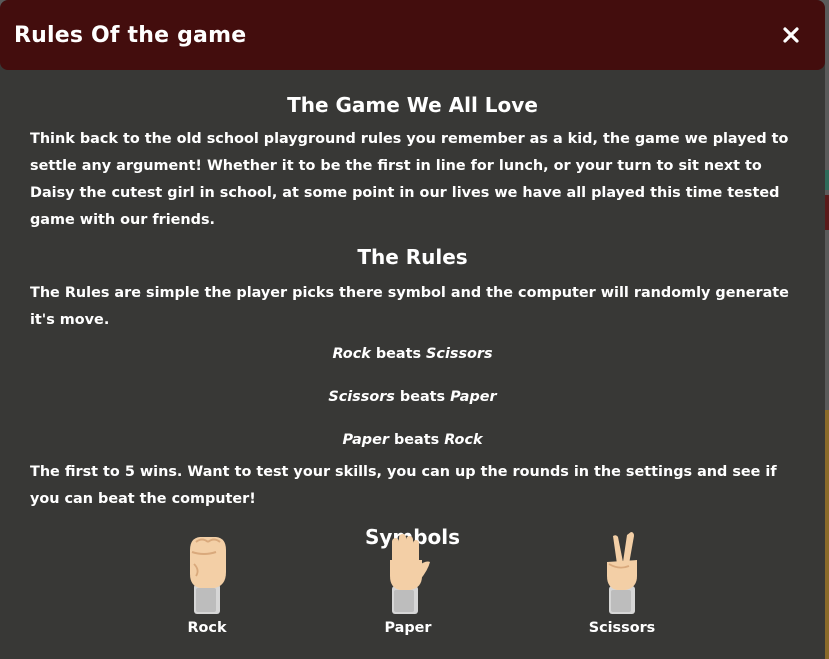  I want to click on symbol-scissors: Scissors, so click(622, 583).